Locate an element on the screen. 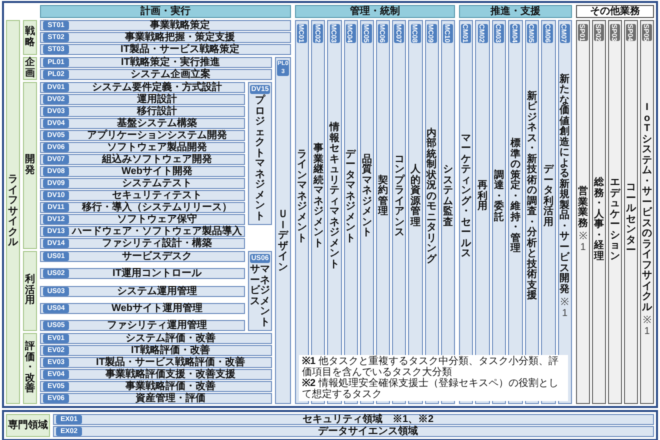 Image resolution: width=660 pixels, height=440 pixels. task-name: IT製品・サービス戦略評価・改善 is located at coordinates (170, 362).